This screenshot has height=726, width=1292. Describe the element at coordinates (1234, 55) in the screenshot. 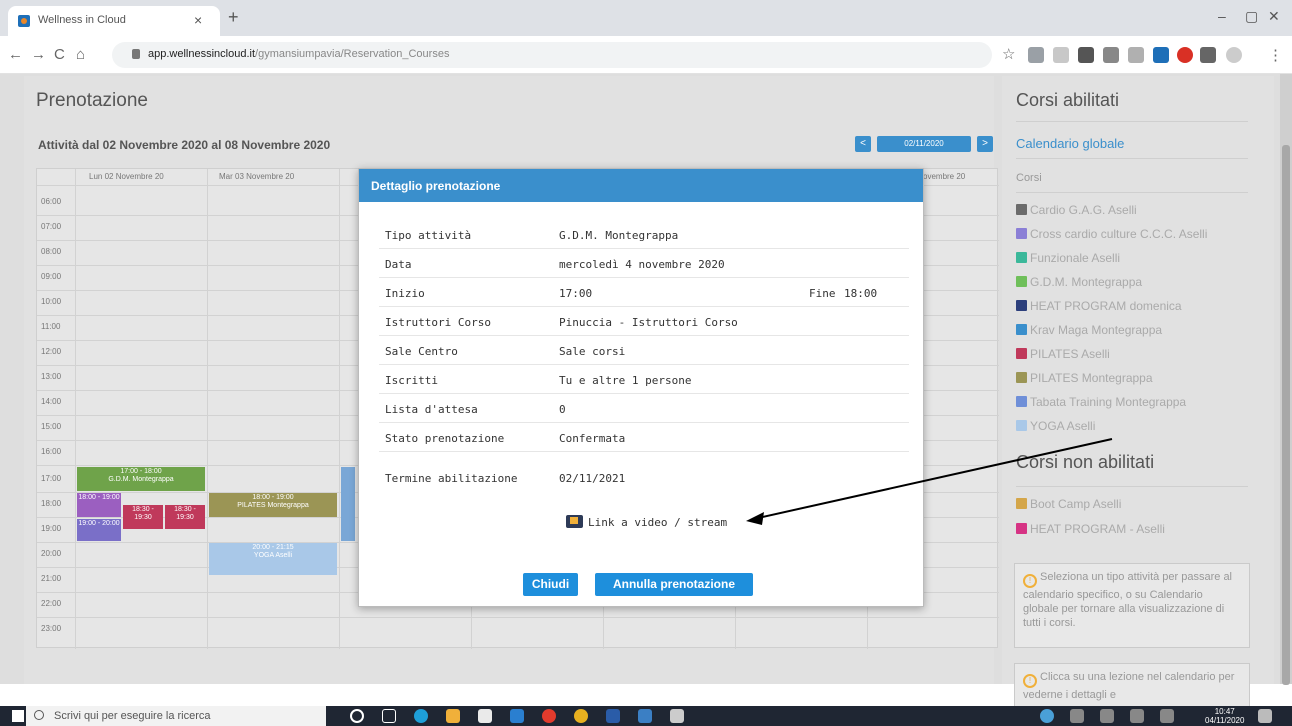

I see `profile-avatar` at that location.